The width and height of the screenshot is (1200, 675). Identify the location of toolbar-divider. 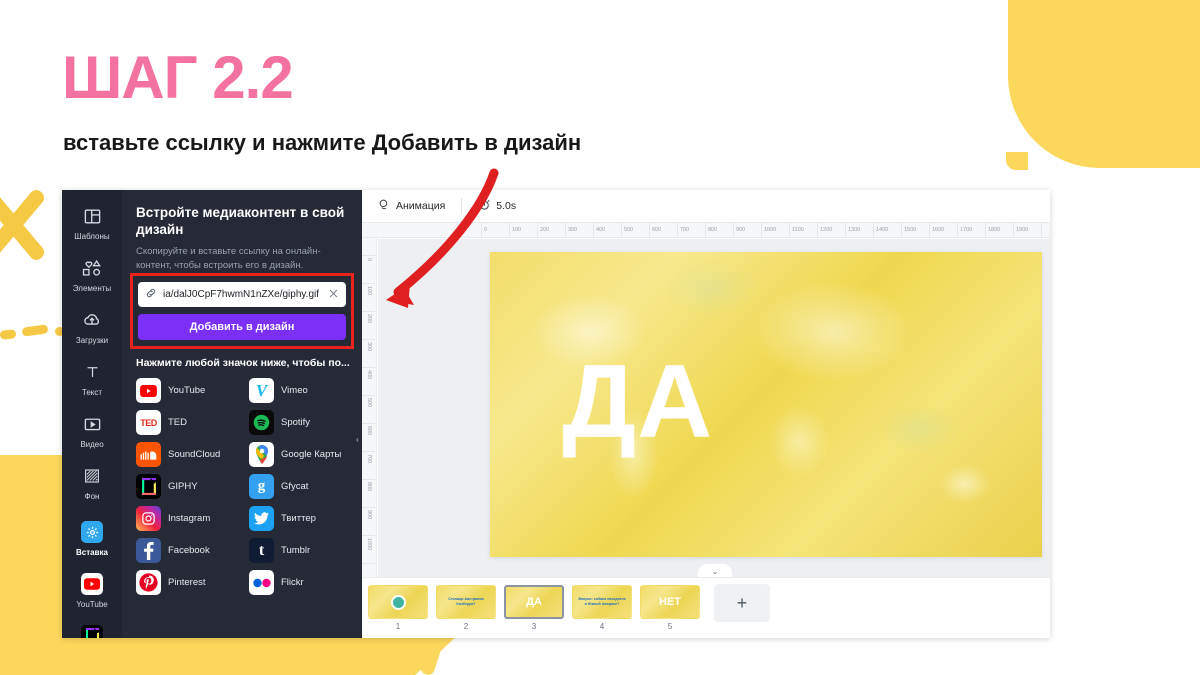
(462, 206).